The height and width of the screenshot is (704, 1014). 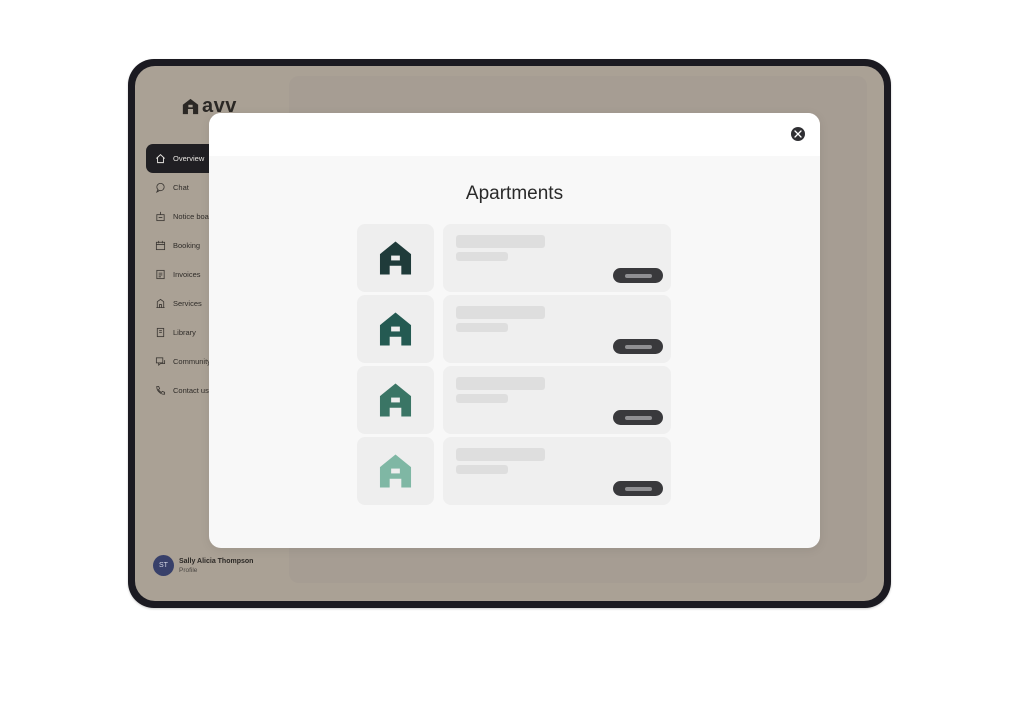 What do you see at coordinates (514, 134) in the screenshot?
I see `modal-header` at bounding box center [514, 134].